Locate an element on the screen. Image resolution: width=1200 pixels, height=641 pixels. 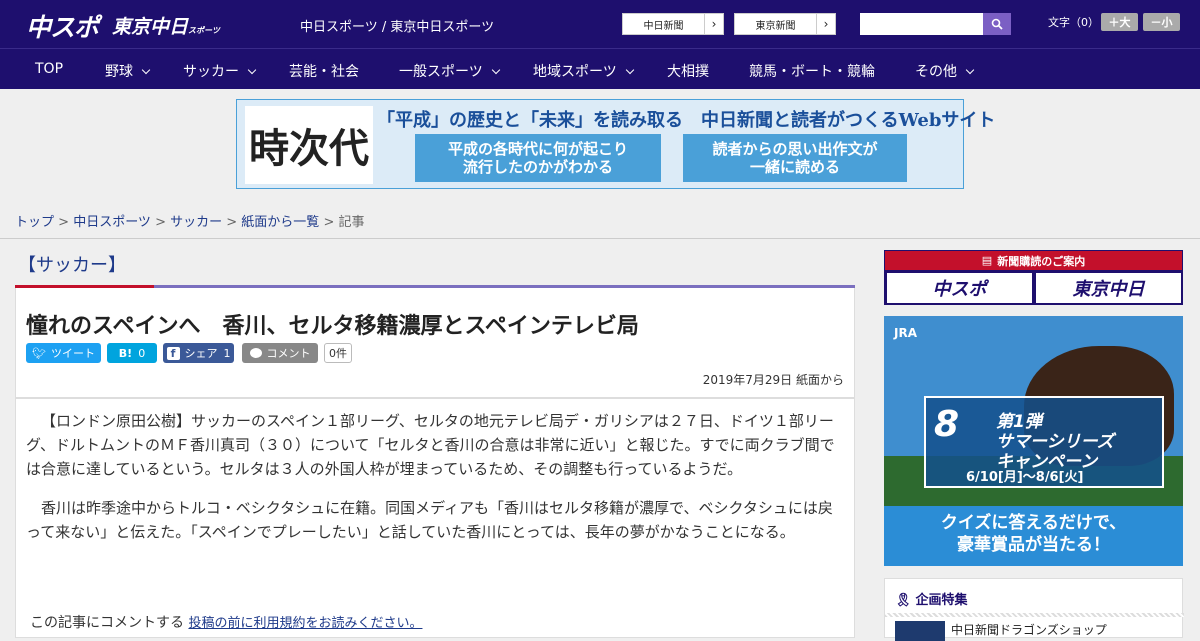
font-size-label: 文字（0） is located at coordinates (1073, 22).